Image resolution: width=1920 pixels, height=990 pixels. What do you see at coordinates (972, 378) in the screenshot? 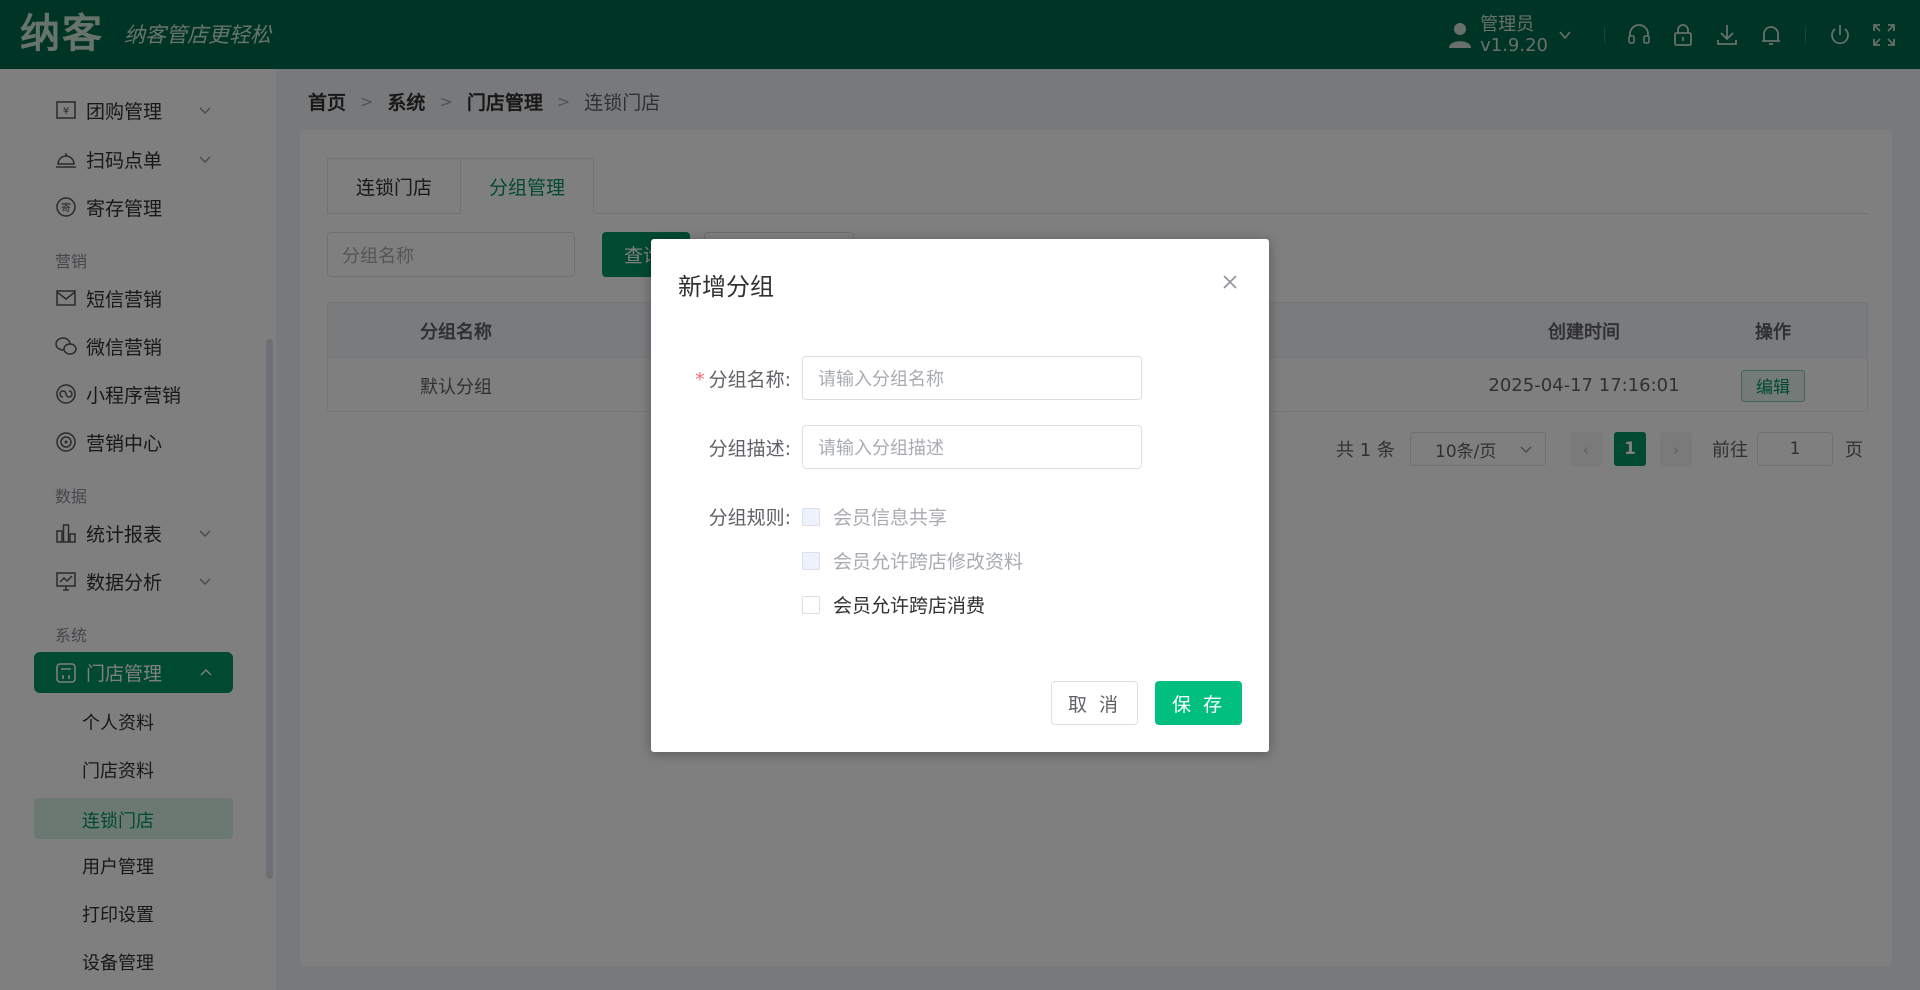
I see `group-name-input: 请输入分组名称` at bounding box center [972, 378].